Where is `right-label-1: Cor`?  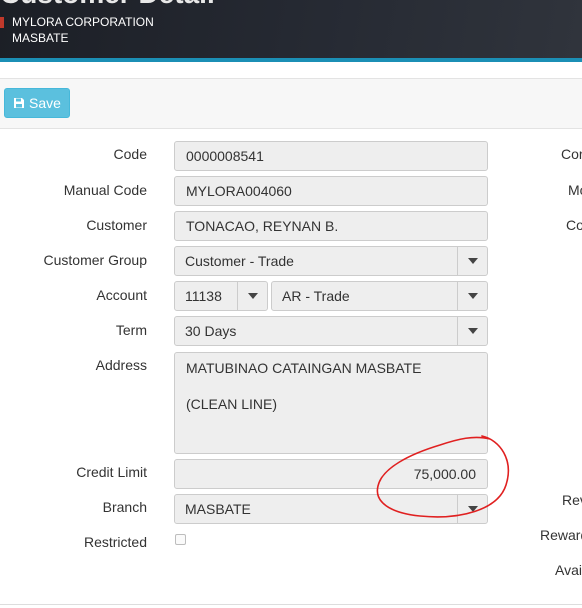
right-label-1: Cor is located at coordinates (571, 154).